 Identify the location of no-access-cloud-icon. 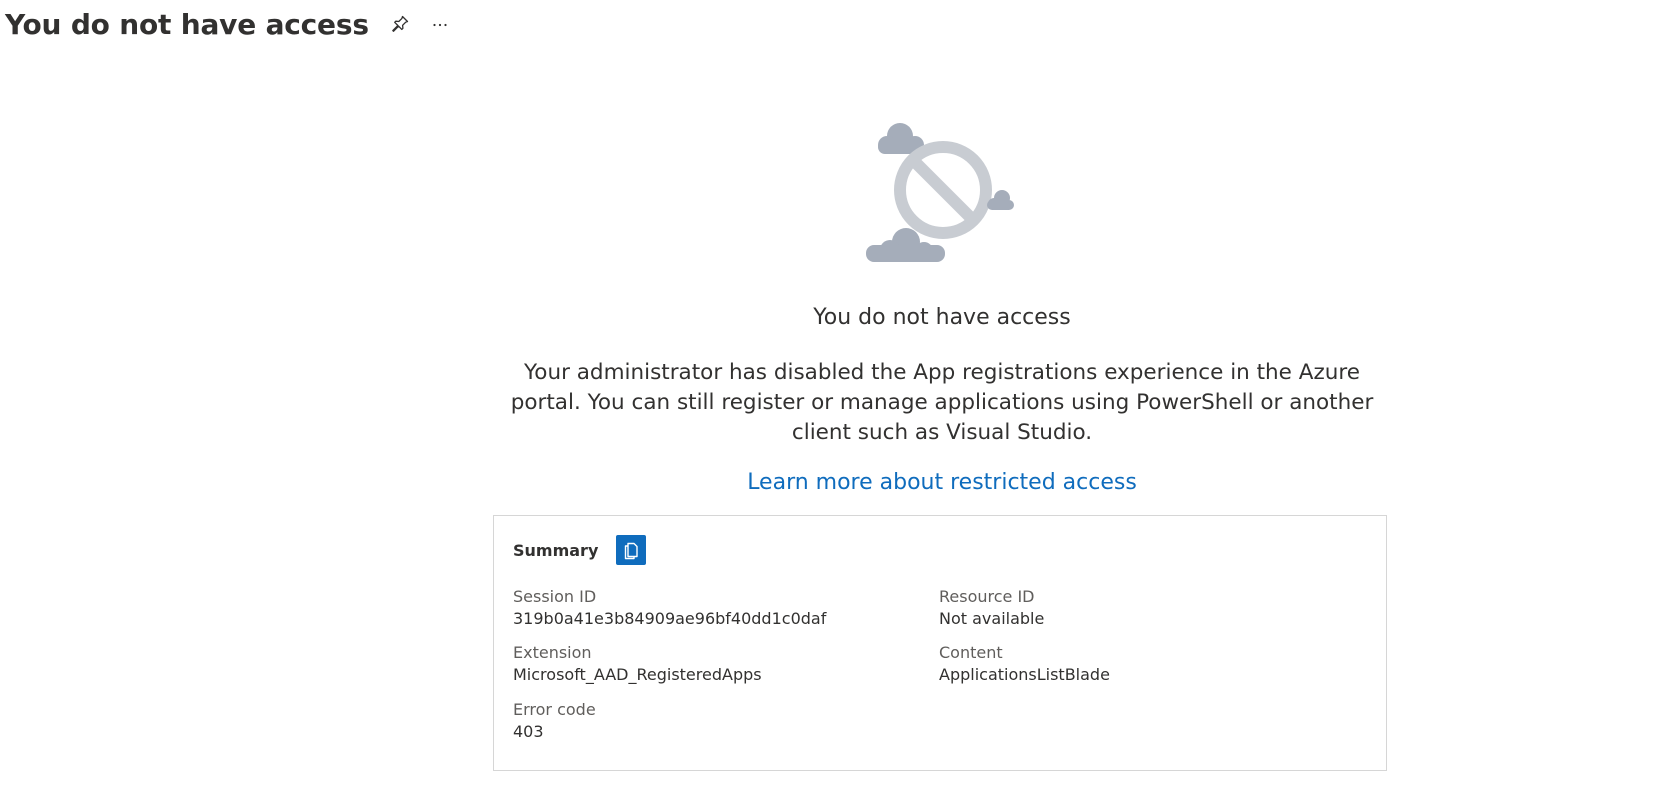
(940, 192).